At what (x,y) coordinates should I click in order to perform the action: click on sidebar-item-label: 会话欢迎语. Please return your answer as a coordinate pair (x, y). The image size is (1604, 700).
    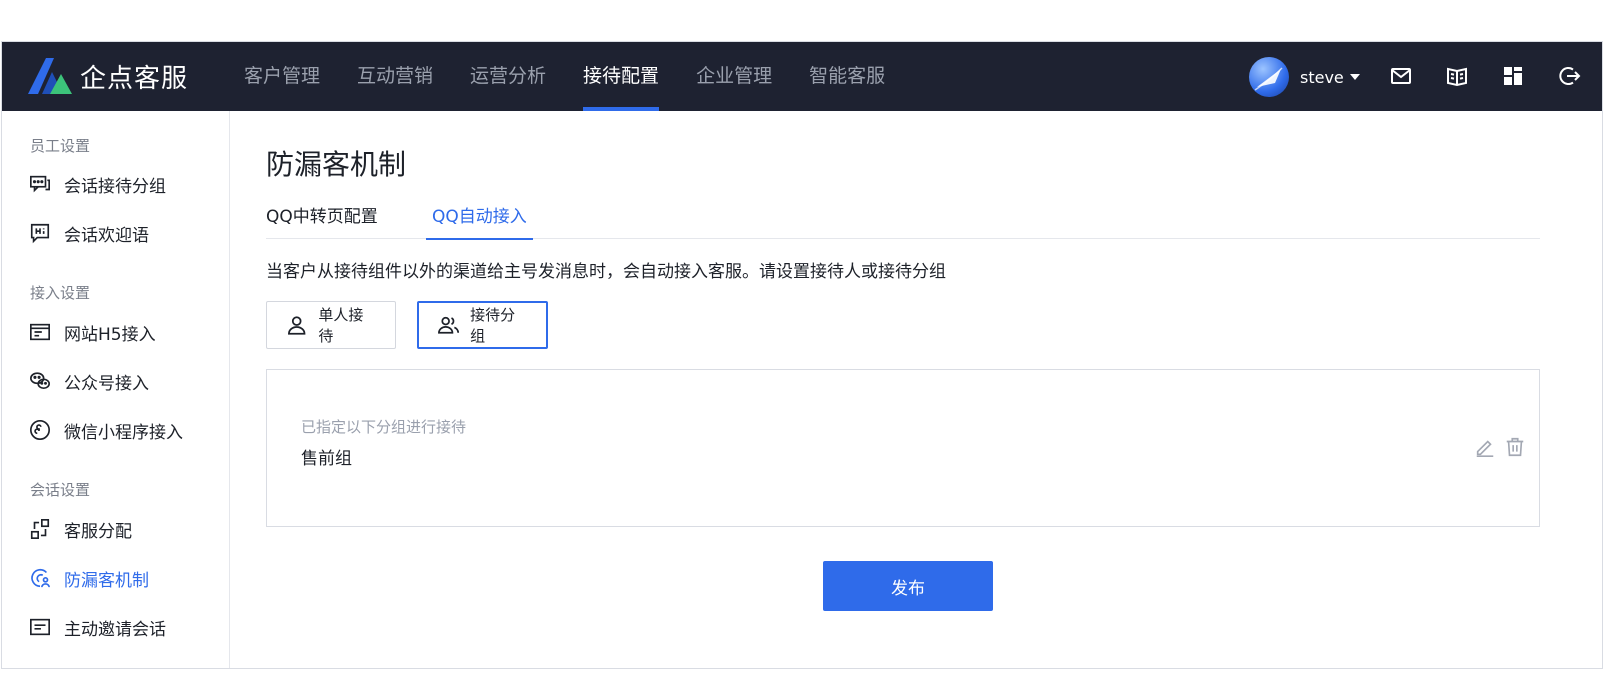
    Looking at the image, I should click on (106, 235).